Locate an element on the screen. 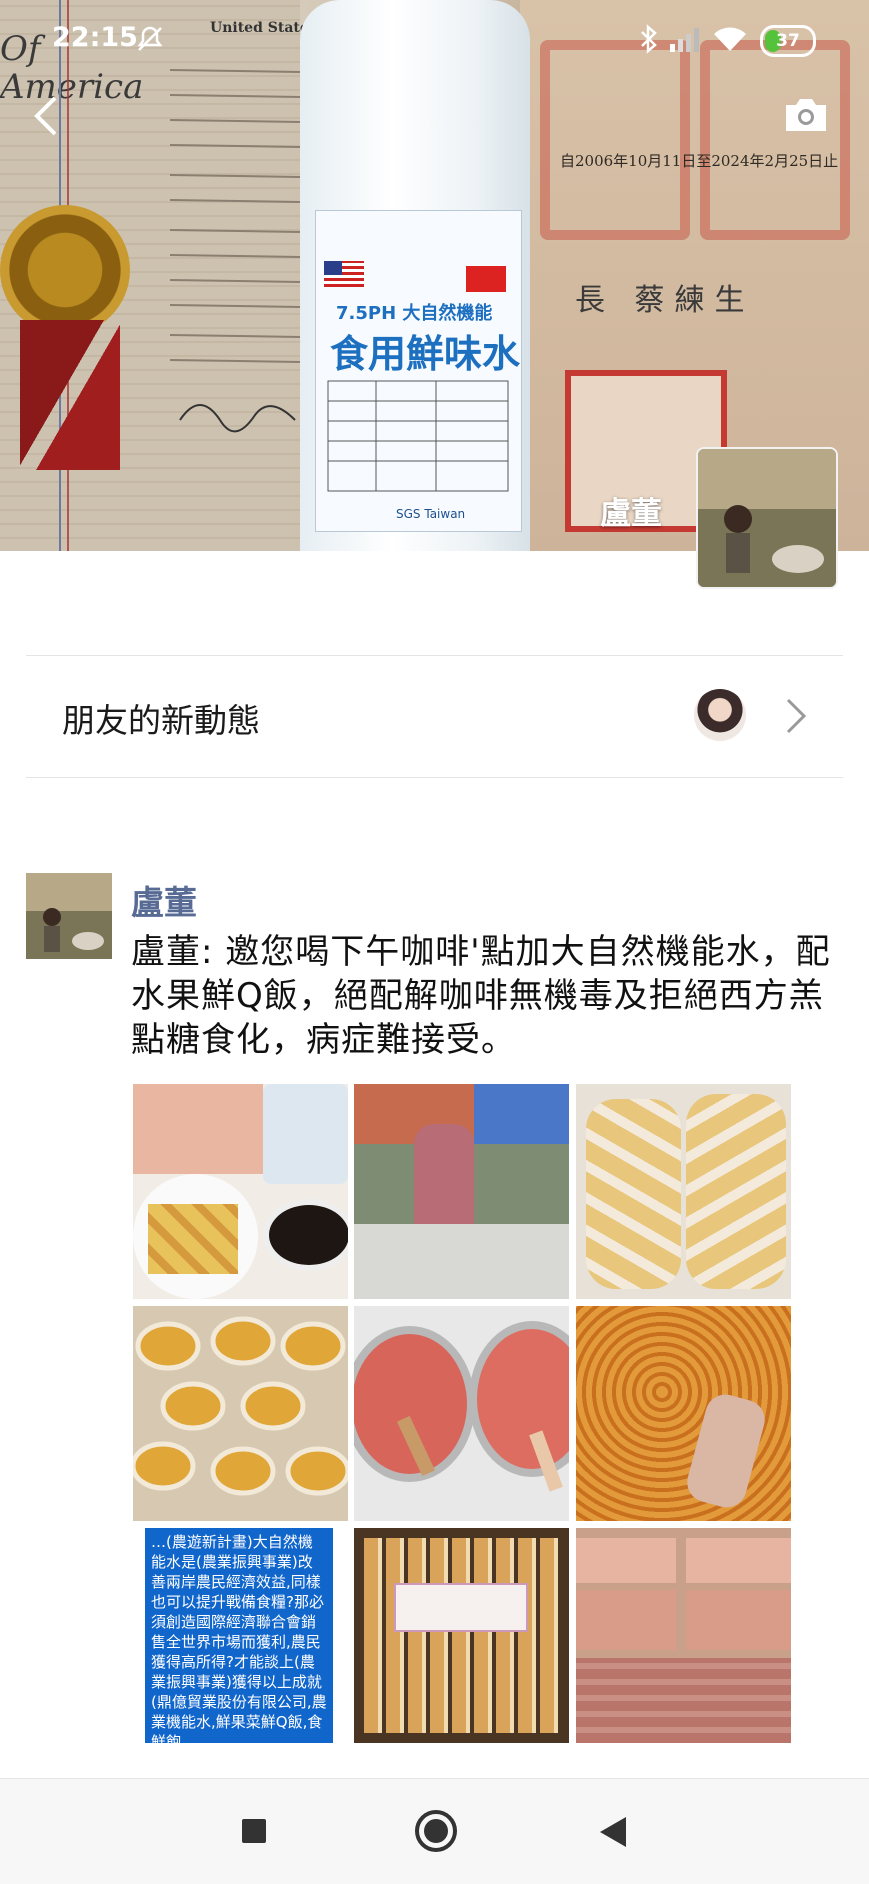 The width and height of the screenshot is (869, 1884). chevron-left-icon is located at coordinates (45, 116).